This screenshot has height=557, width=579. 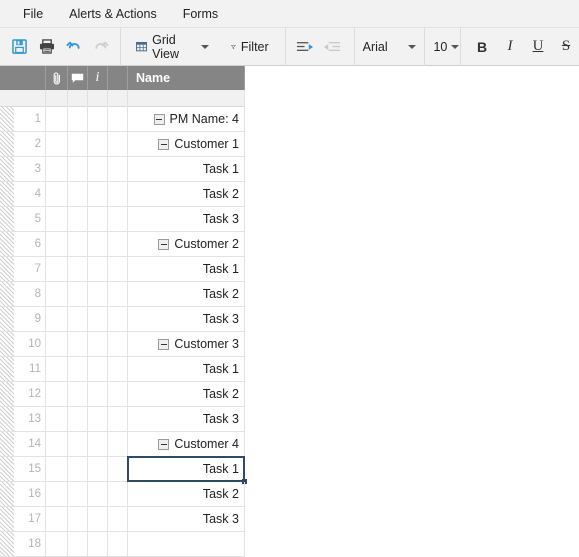 What do you see at coordinates (23, 394) in the screenshot?
I see `row-number-cell: 12` at bounding box center [23, 394].